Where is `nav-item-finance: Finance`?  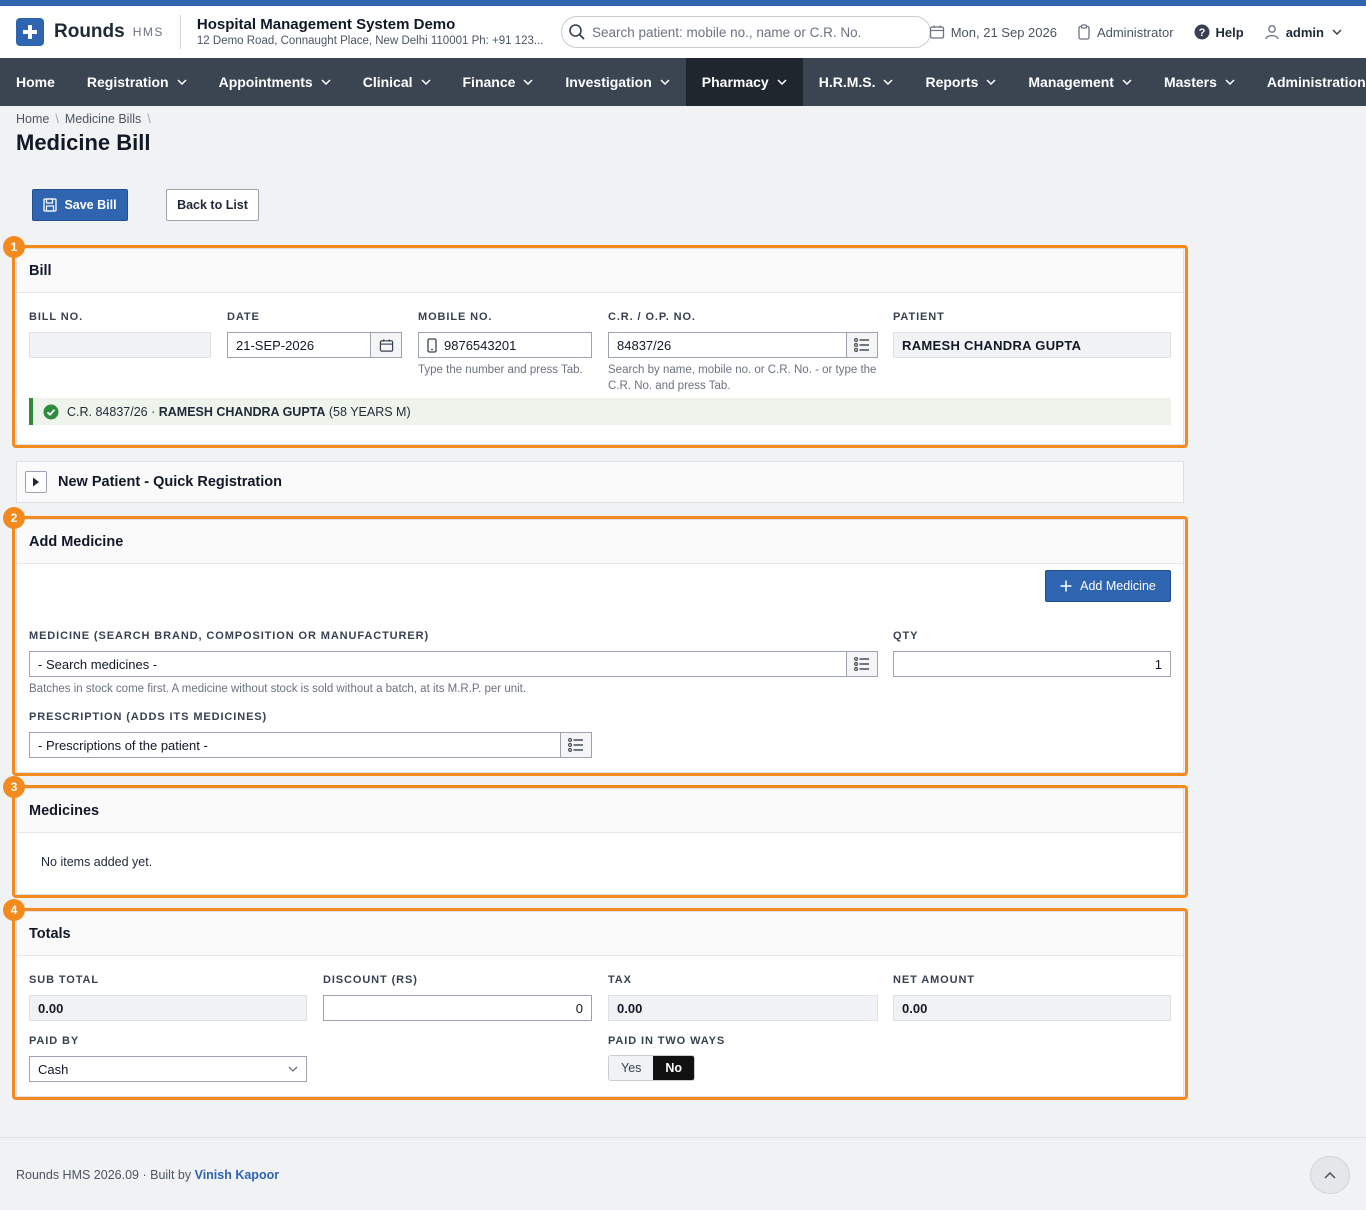
nav-item-finance: Finance is located at coordinates (498, 82).